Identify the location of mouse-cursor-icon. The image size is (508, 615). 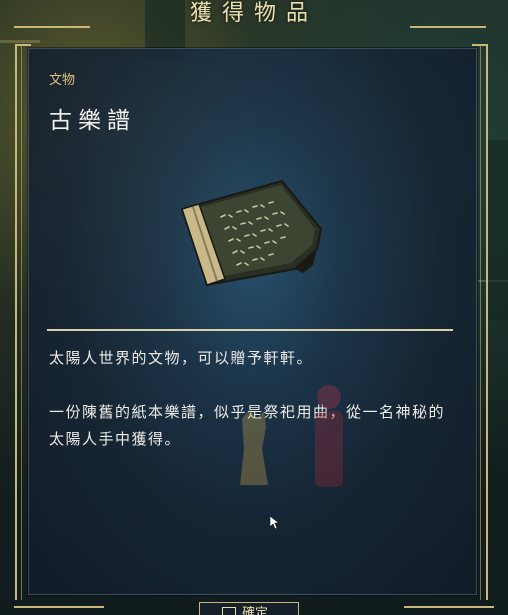
(275, 523).